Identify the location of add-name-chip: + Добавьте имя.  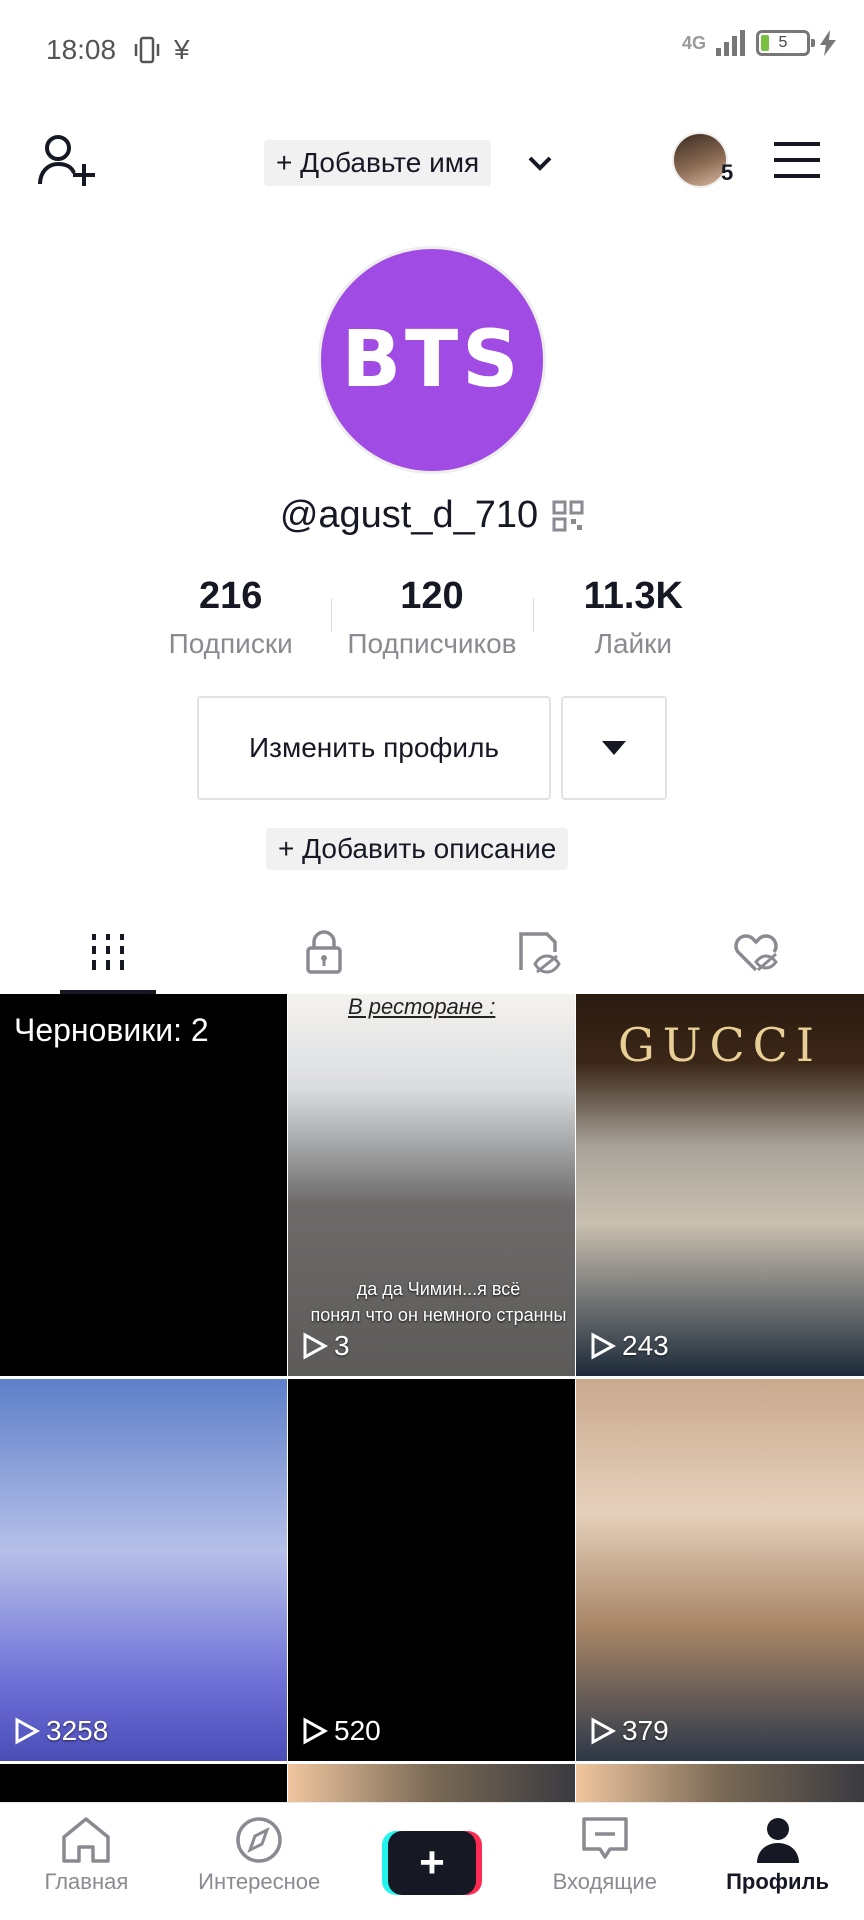
(378, 163).